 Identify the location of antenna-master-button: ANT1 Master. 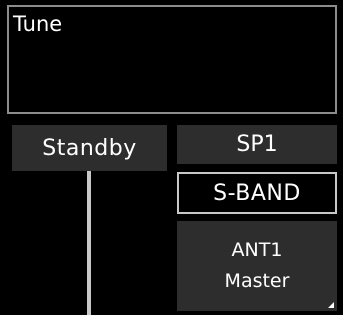
(257, 266).